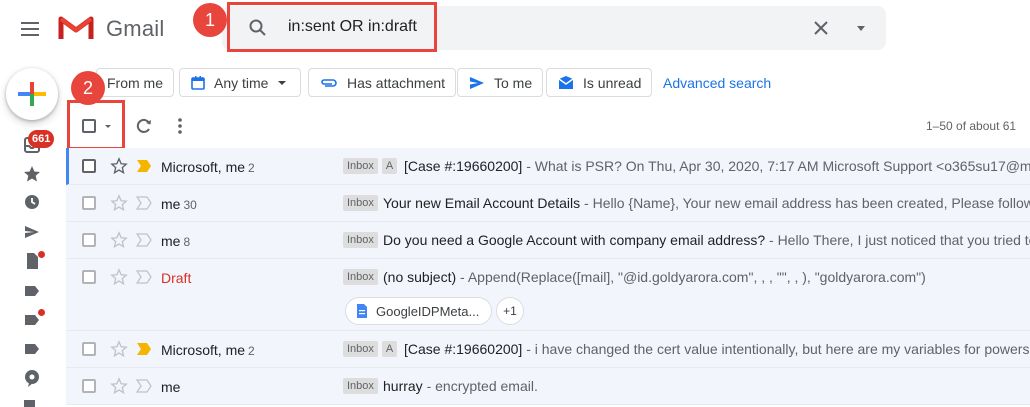 The image size is (1030, 407). I want to click on from-me-label: From me, so click(135, 82).